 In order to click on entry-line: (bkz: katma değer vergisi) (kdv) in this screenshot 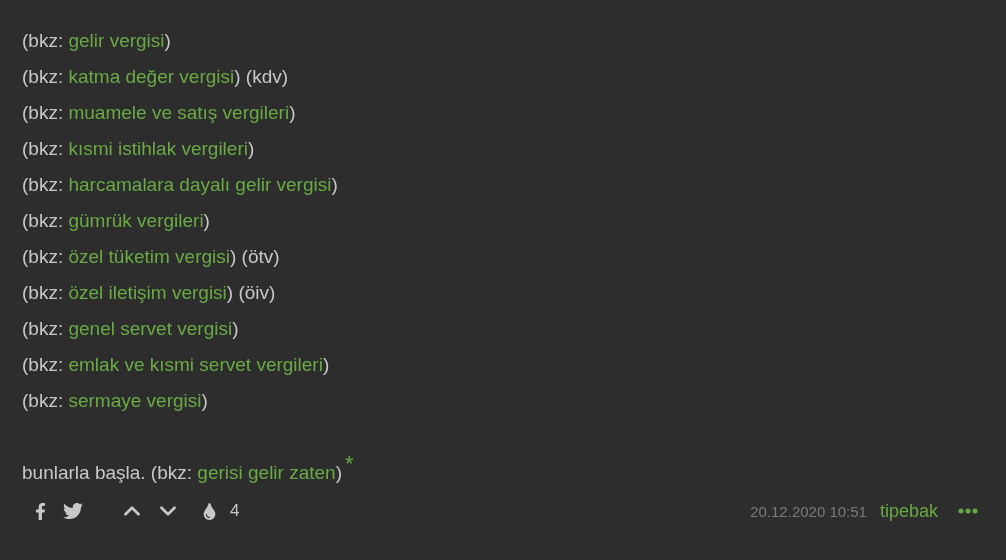, I will do `click(155, 77)`.